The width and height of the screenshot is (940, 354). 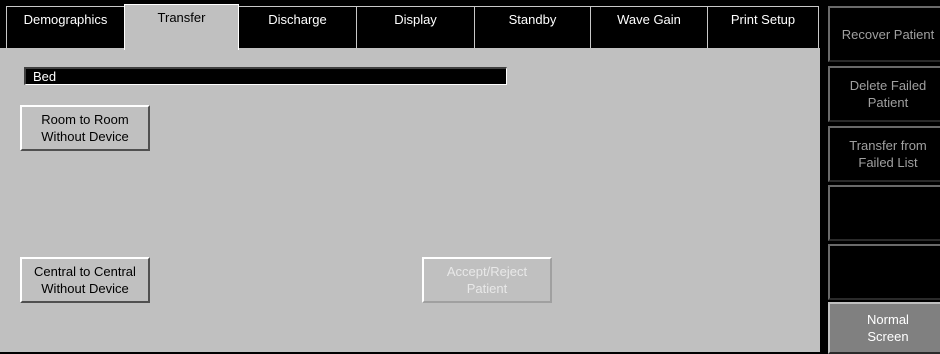 I want to click on room-to-room-label: Room to Room Without Device, so click(x=85, y=128).